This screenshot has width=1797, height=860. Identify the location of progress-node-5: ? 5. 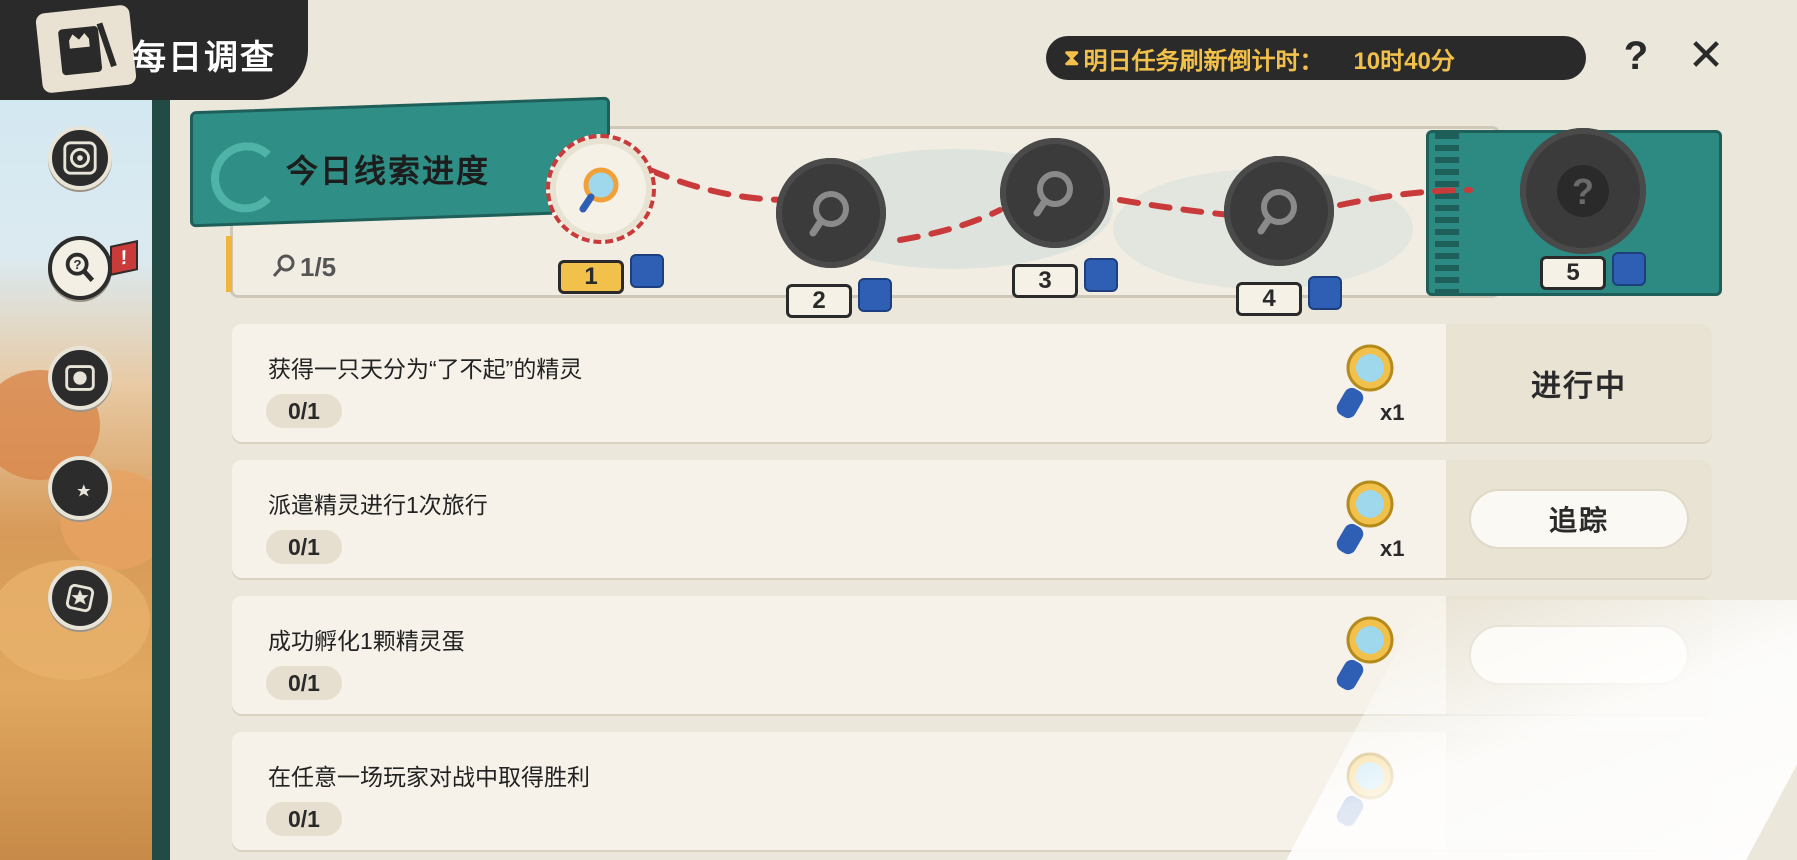
(1583, 209).